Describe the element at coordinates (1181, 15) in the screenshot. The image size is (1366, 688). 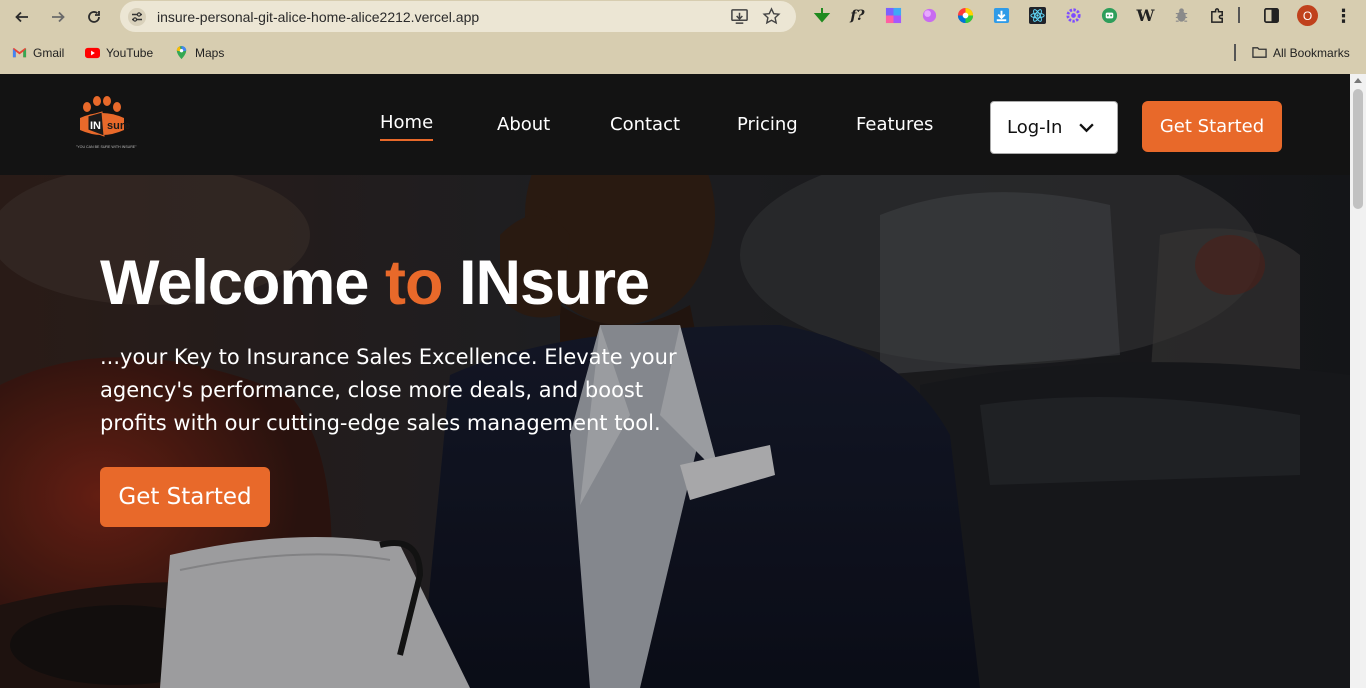
I see `bug-extension-icon` at that location.